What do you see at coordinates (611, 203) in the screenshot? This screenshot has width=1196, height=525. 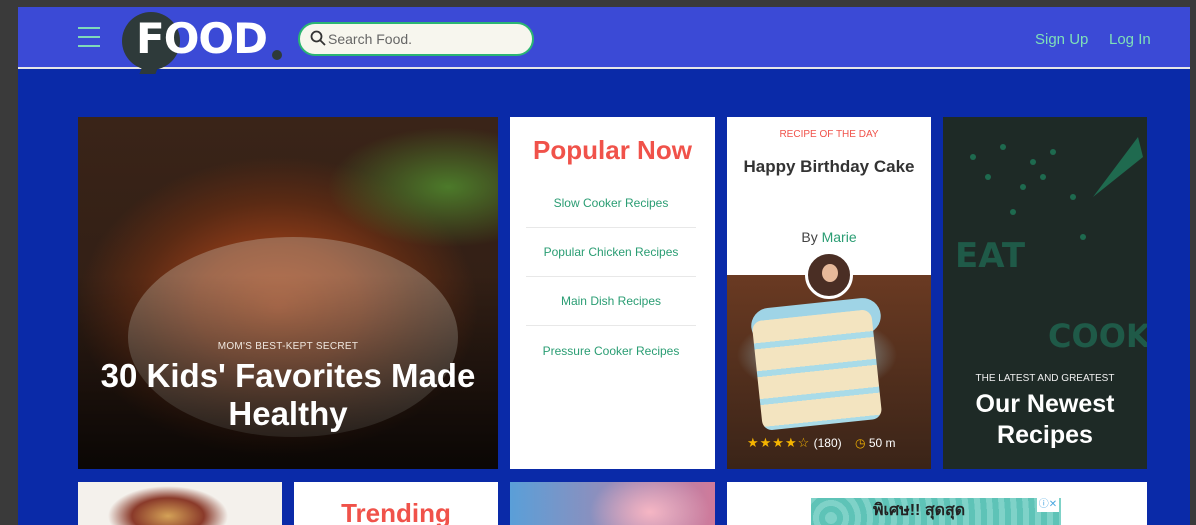 I see `popular-item-slow-cooker: Slow Cooker Recipes` at bounding box center [611, 203].